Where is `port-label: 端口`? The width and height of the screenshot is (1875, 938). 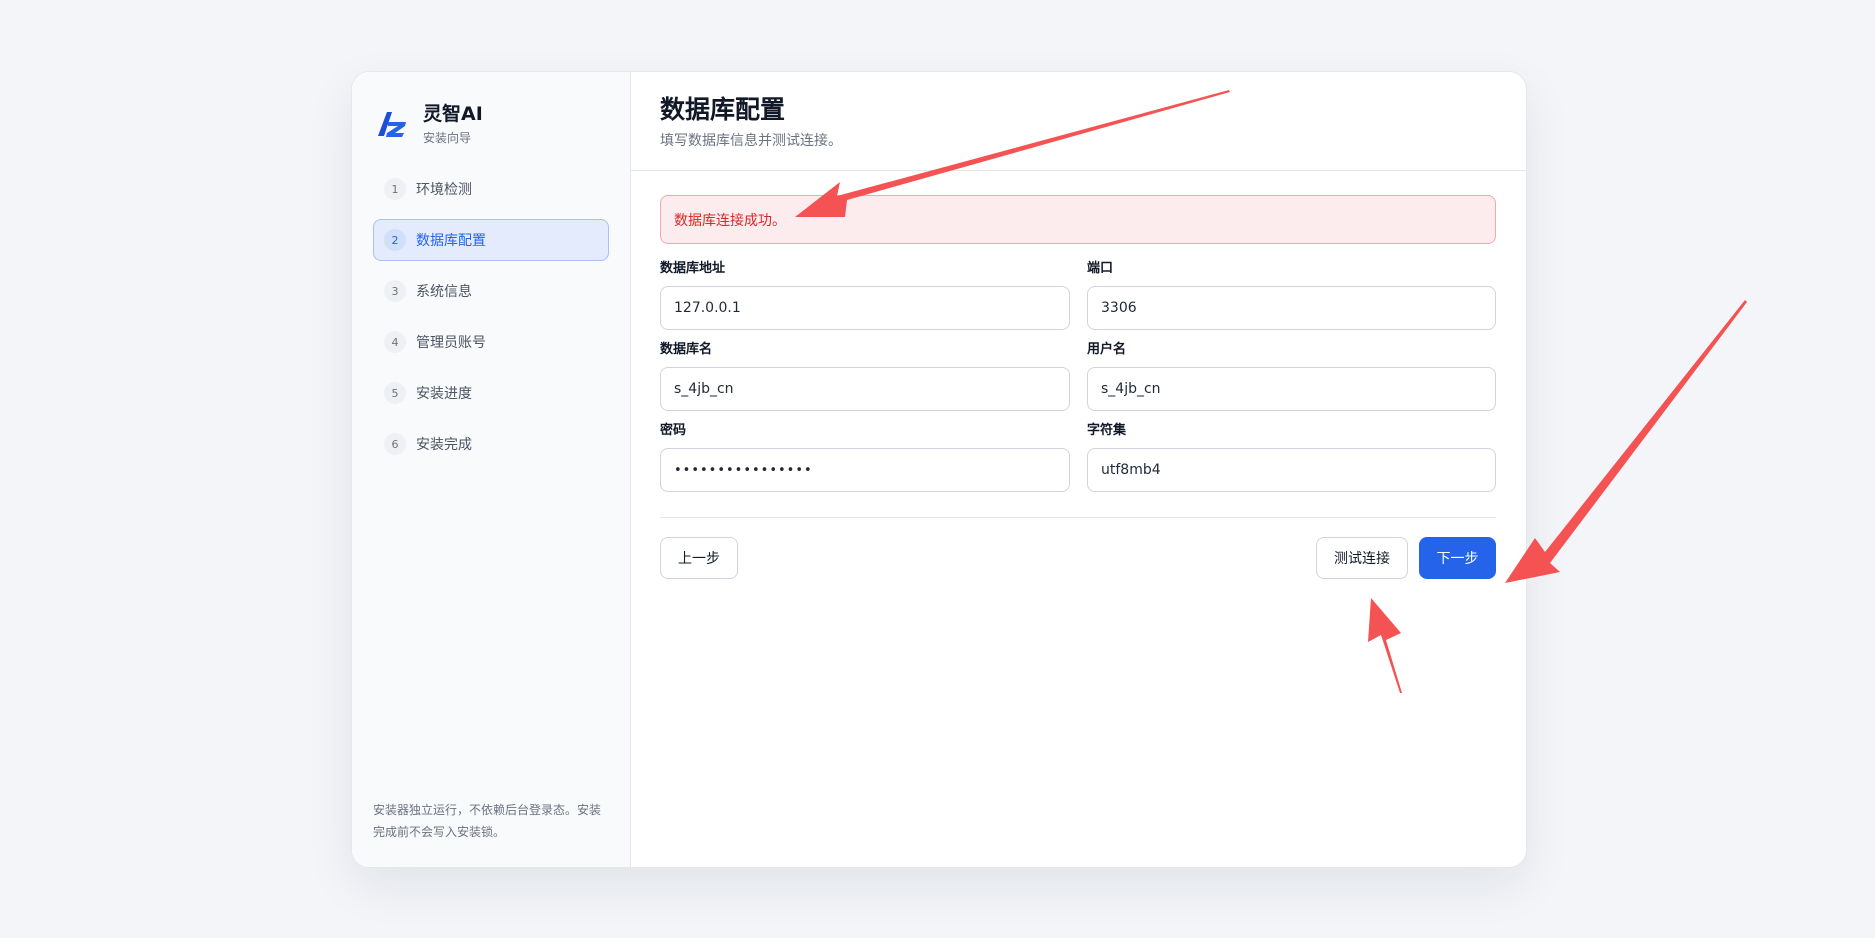
port-label: 端口 is located at coordinates (1100, 268).